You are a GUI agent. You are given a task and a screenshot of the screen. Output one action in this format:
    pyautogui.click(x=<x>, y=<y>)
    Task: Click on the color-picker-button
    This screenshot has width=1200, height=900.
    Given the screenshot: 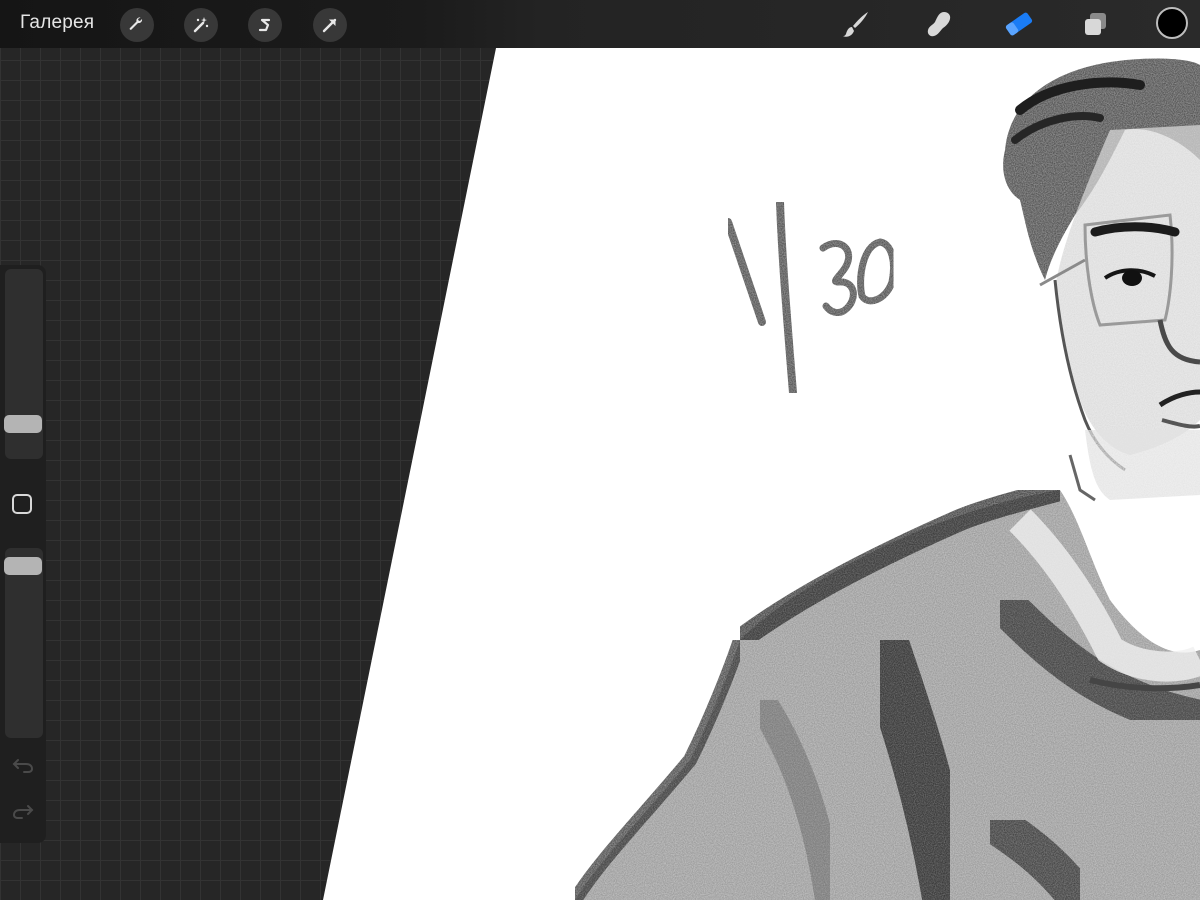 What is the action you would take?
    pyautogui.click(x=1172, y=23)
    